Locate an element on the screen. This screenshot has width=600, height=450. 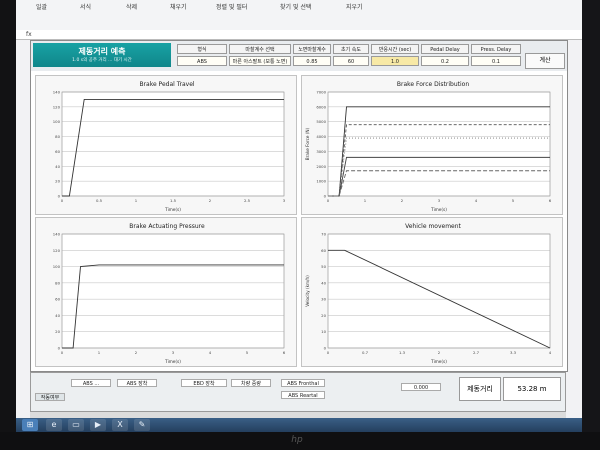
header-label: 마찰계수 선택 is located at coordinates (260, 49).